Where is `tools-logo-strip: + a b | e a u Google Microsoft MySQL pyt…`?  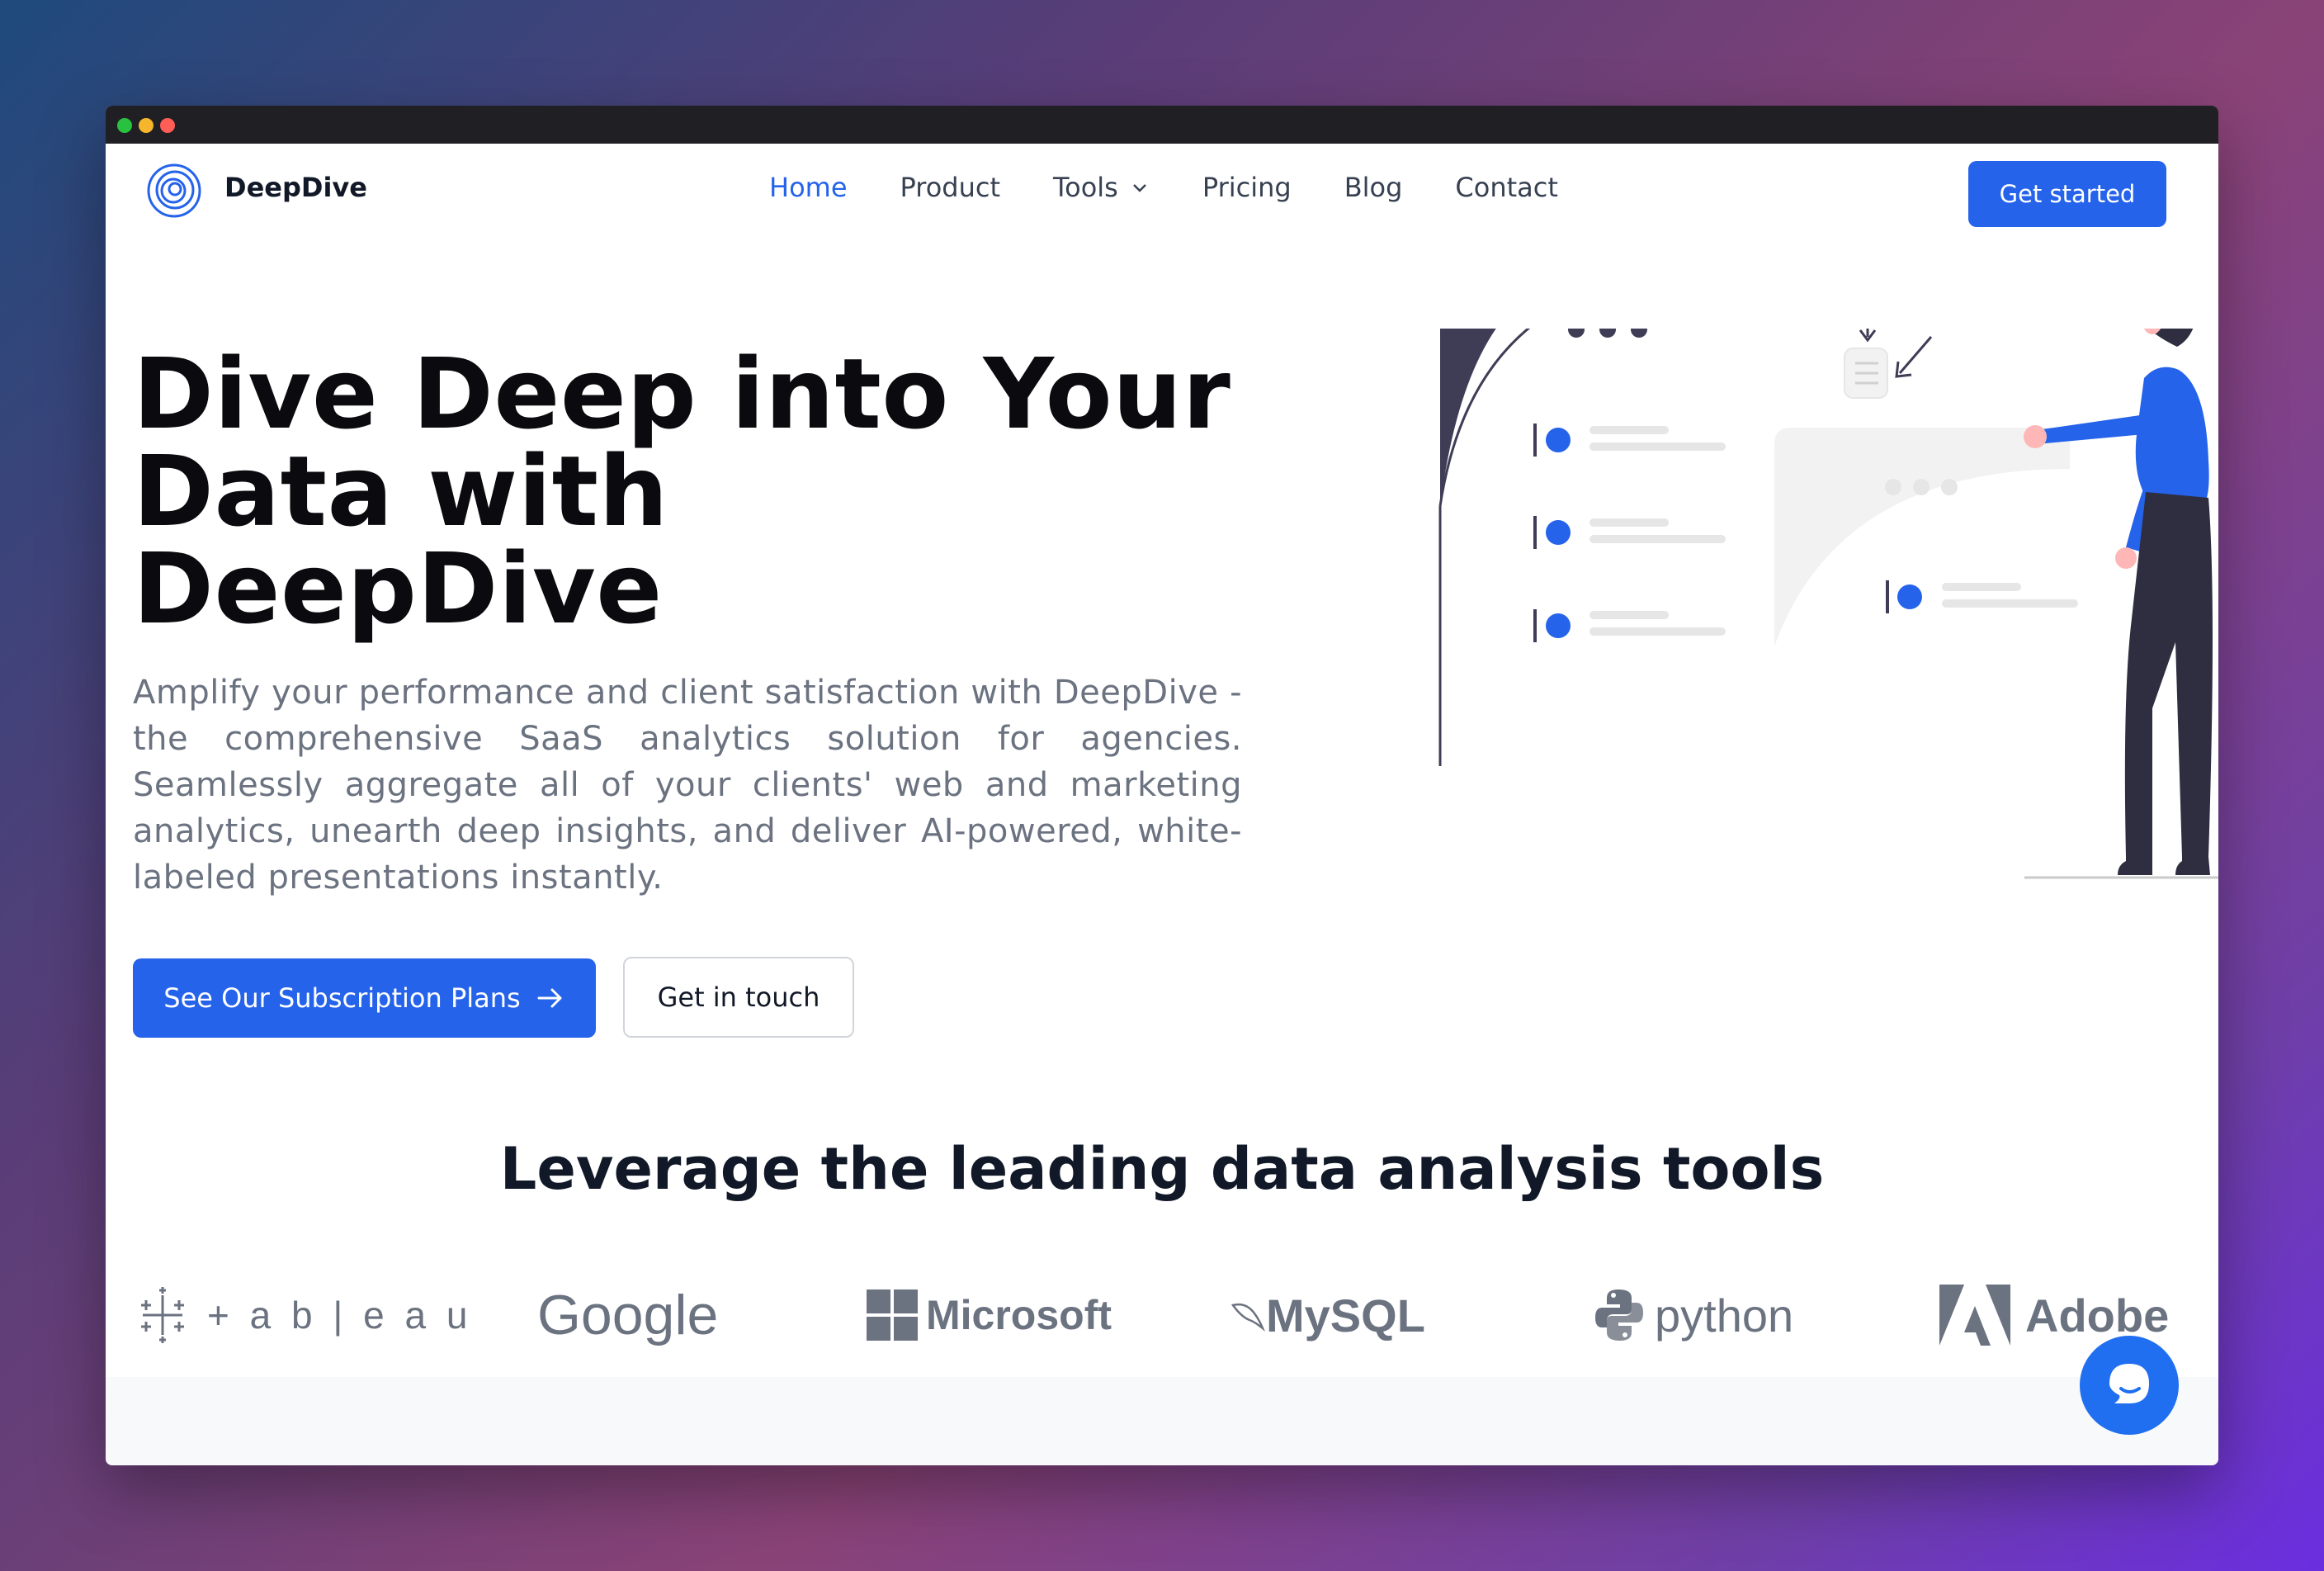
tools-logo-strip: + a b | e a u Google Microsoft MySQL pyt… is located at coordinates (1162, 1315).